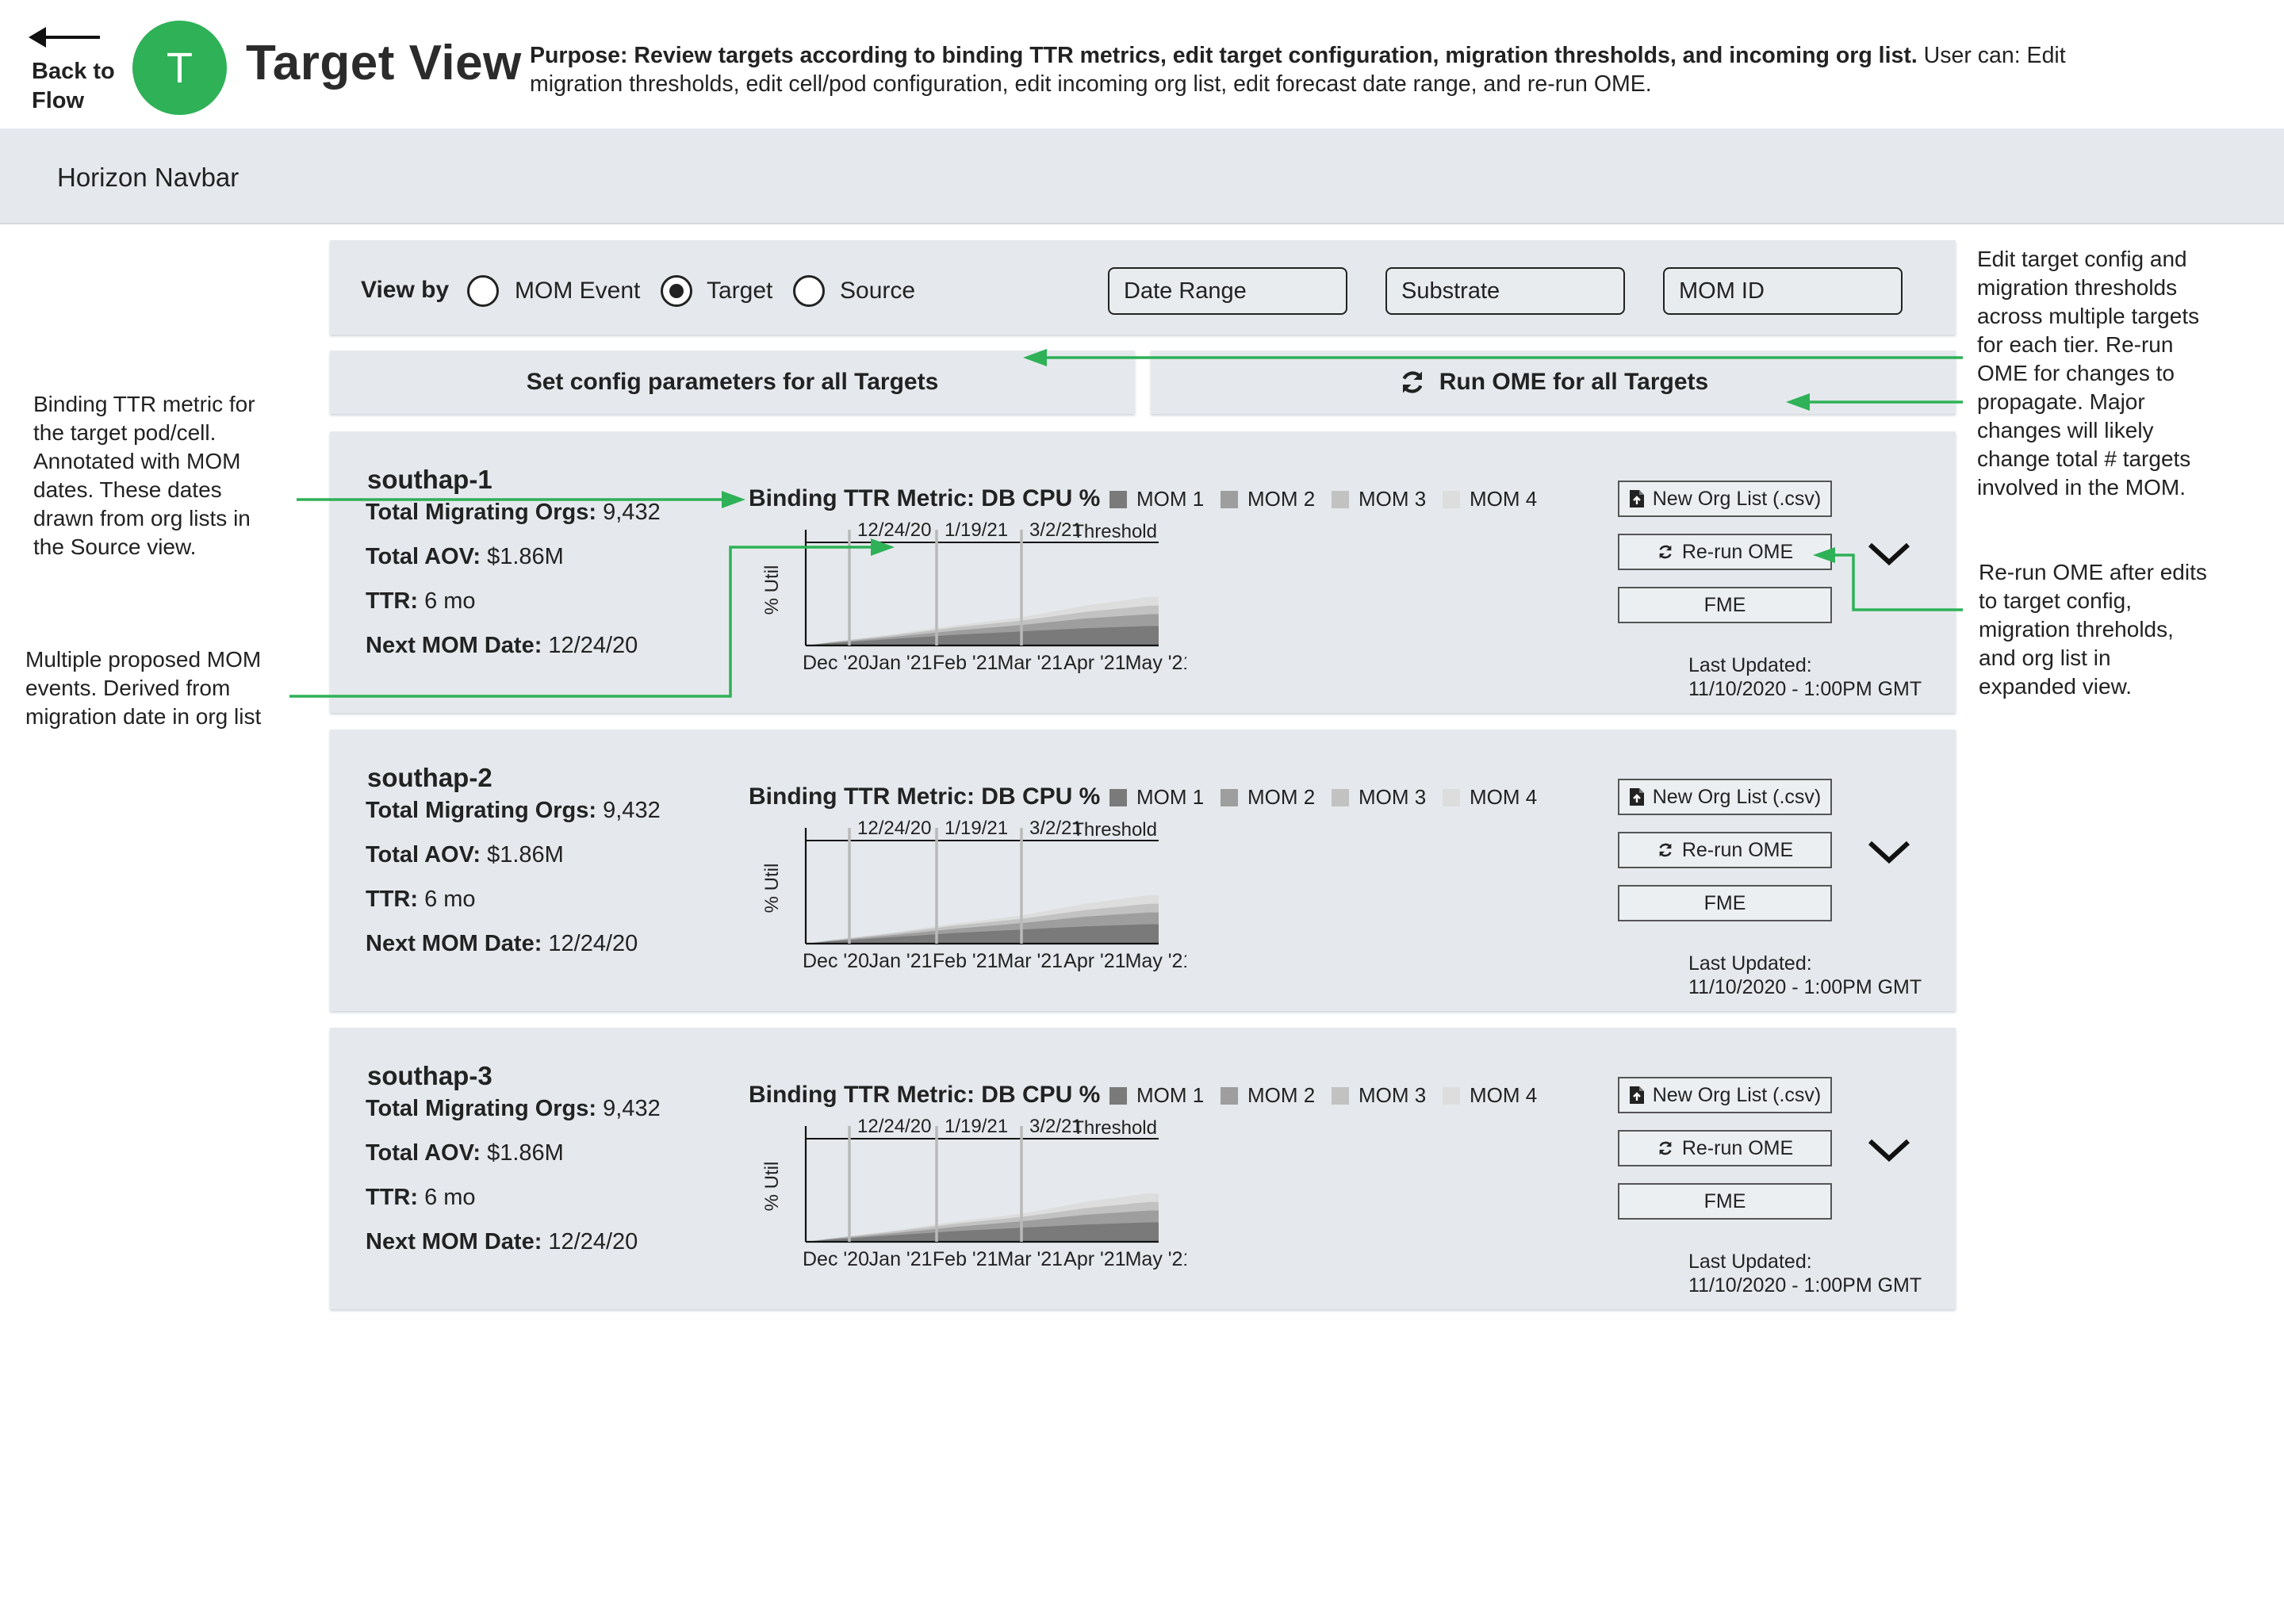 This screenshot has height=1624, width=2284. What do you see at coordinates (65, 37) in the screenshot?
I see `back-arrow-icon` at bounding box center [65, 37].